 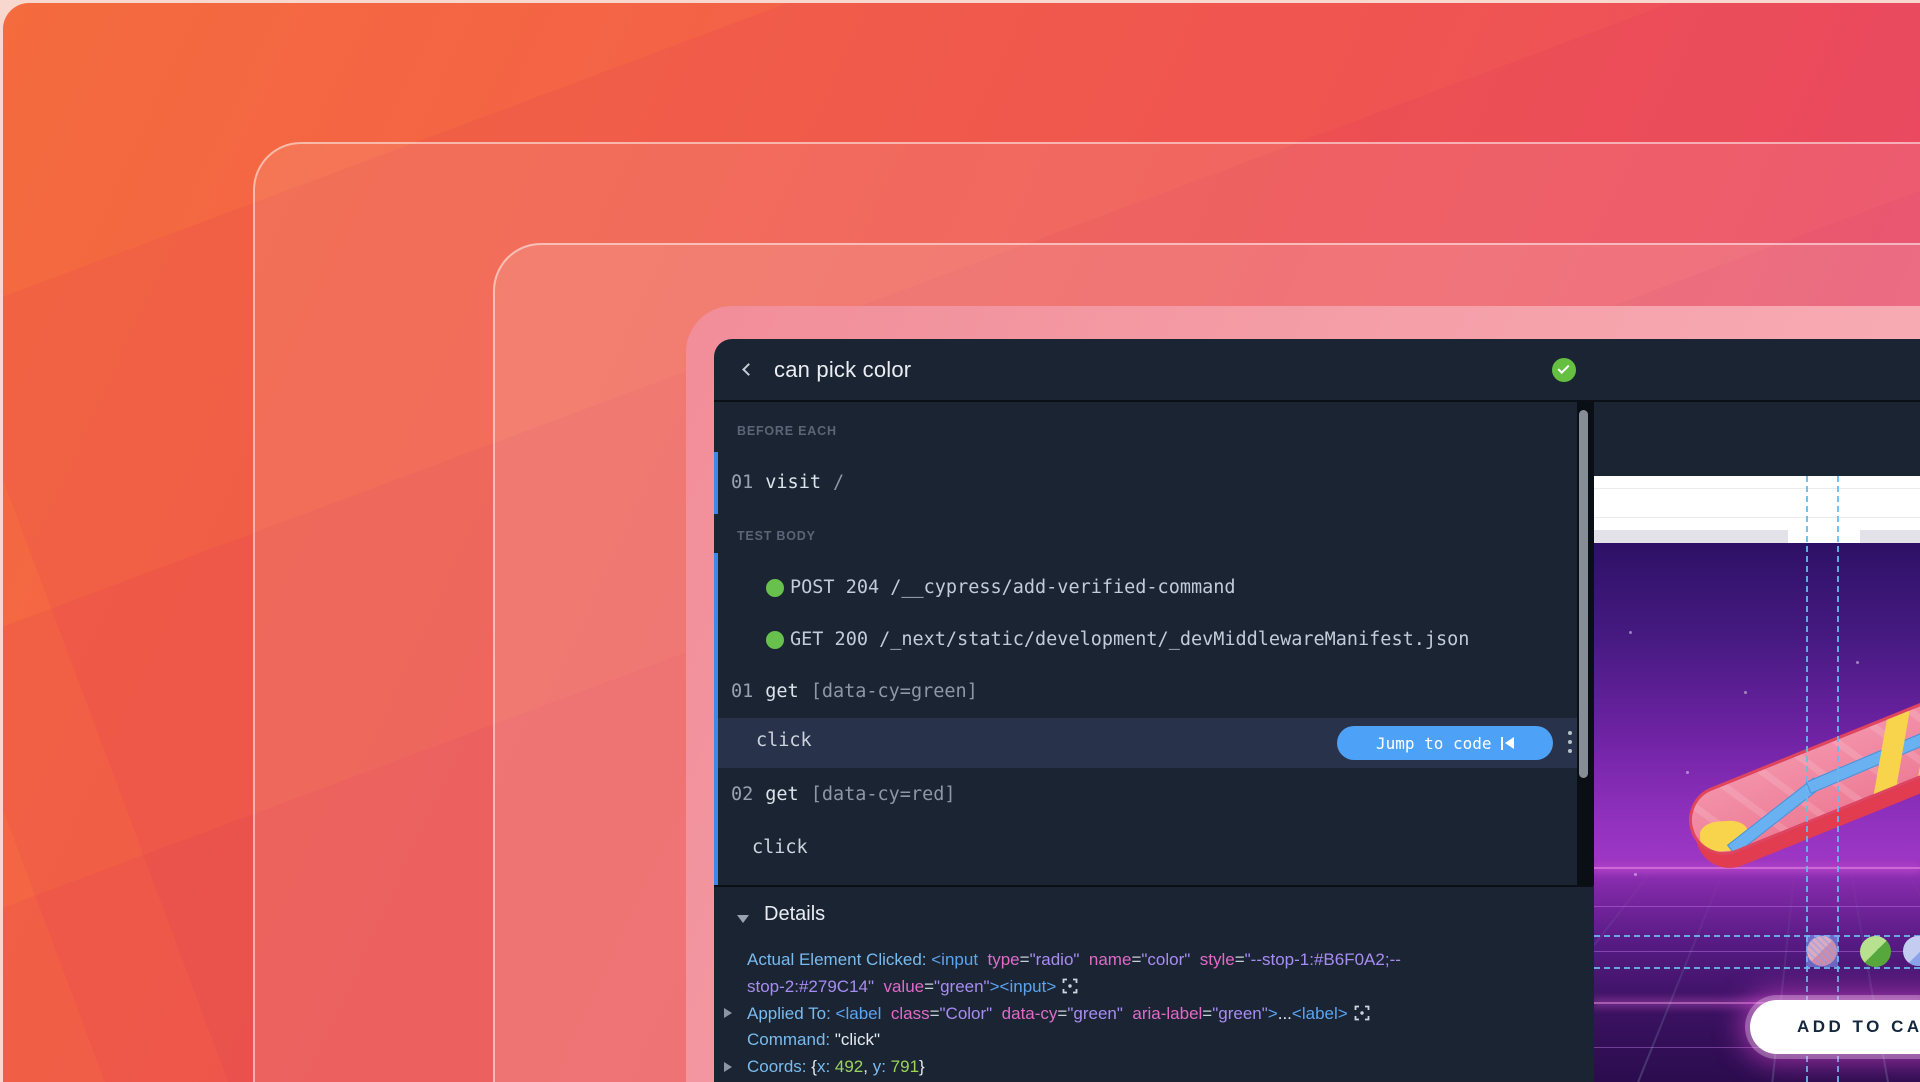 I want to click on check-icon, so click(x=1563, y=368).